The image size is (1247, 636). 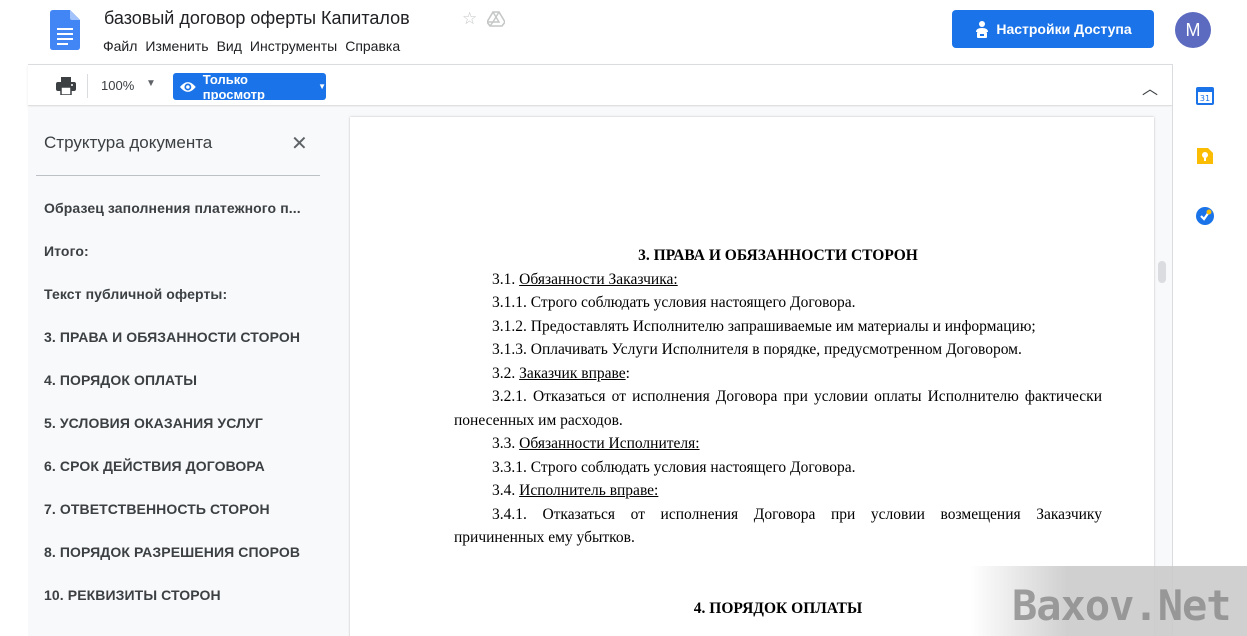 I want to click on menu-bar: Файл Изменить Вид Инструменты Справка, so click(x=255, y=46).